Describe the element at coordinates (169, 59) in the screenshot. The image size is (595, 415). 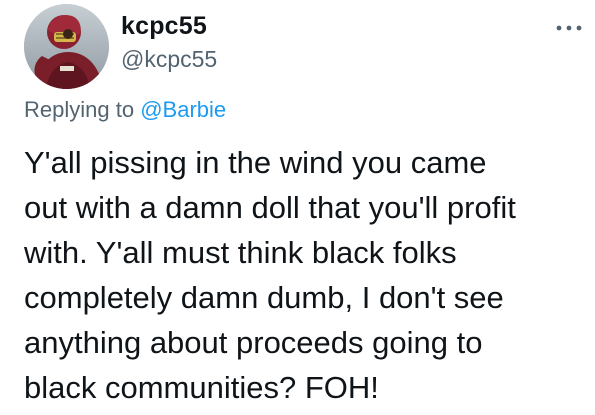
I see `user-handle: @kcpc55` at that location.